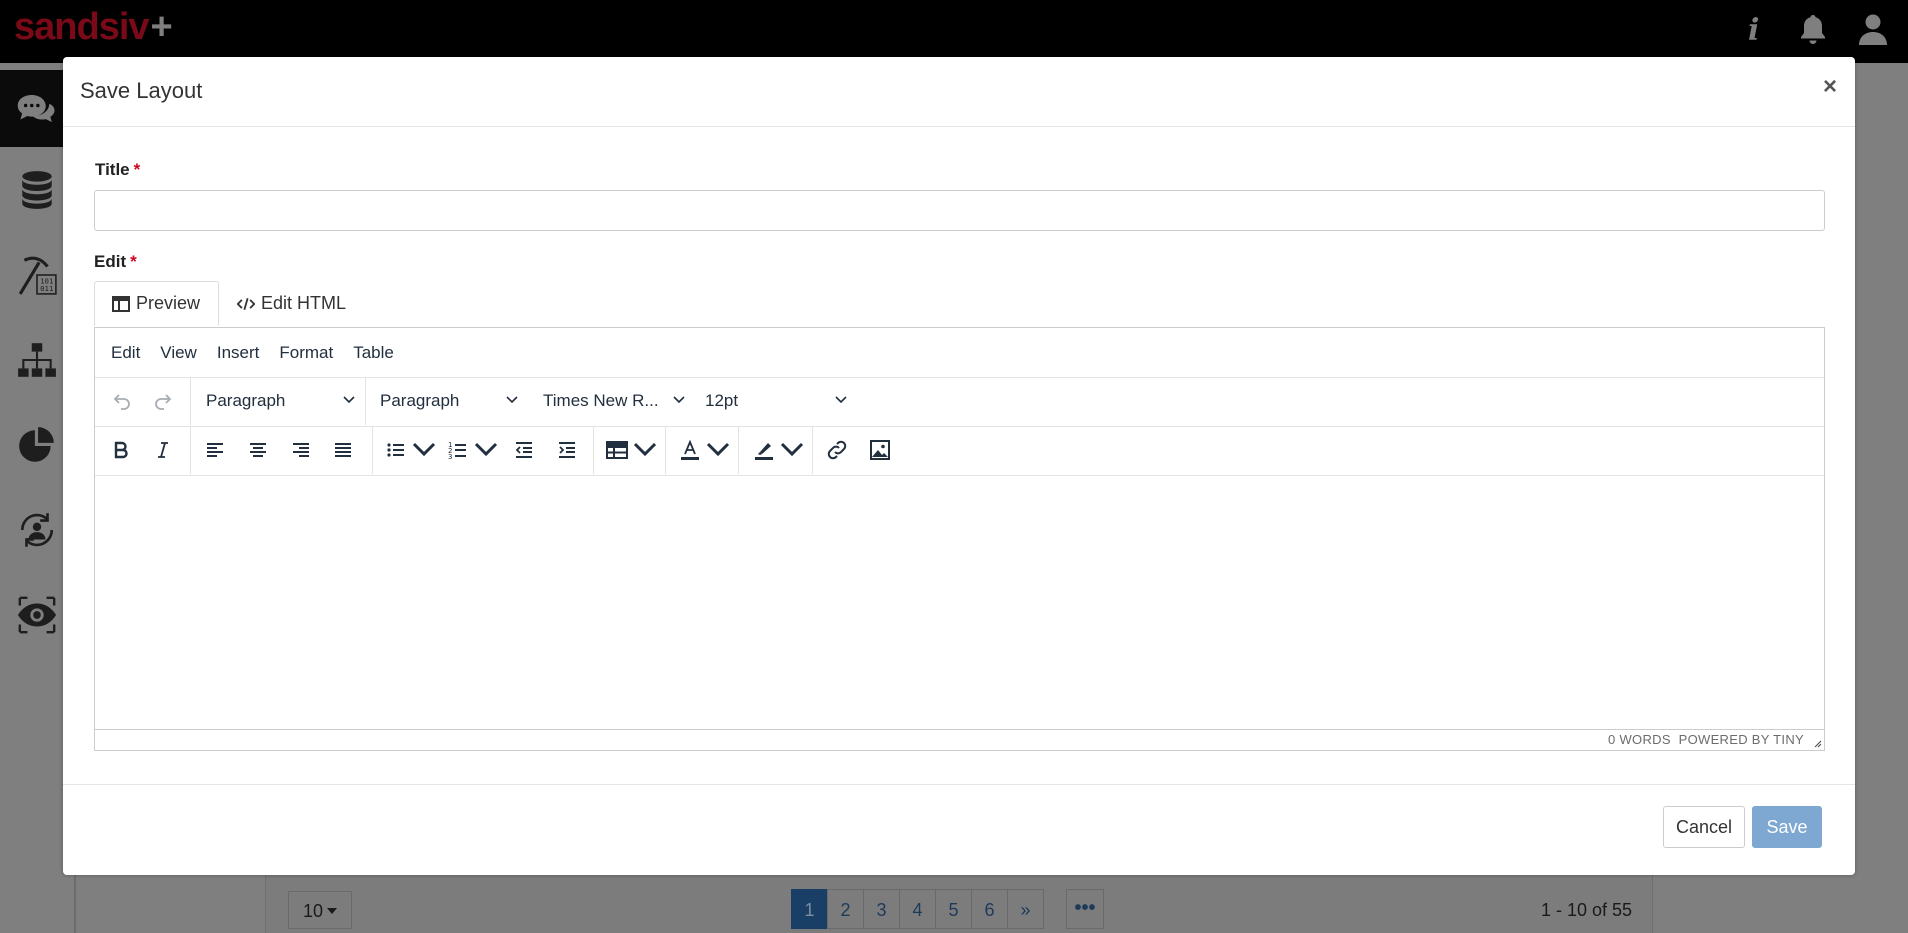 The image size is (1908, 933). I want to click on save-button: Save, so click(1787, 827).